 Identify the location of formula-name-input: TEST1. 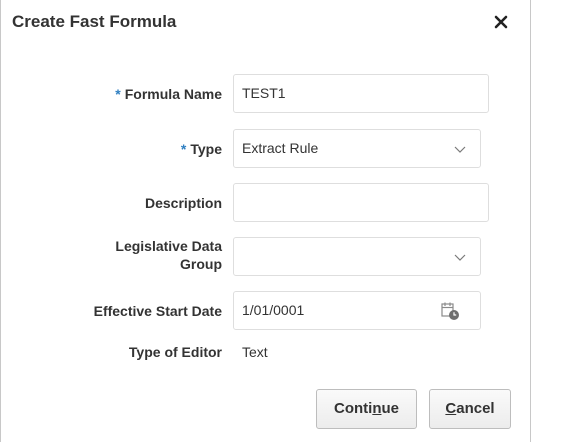
(361, 93).